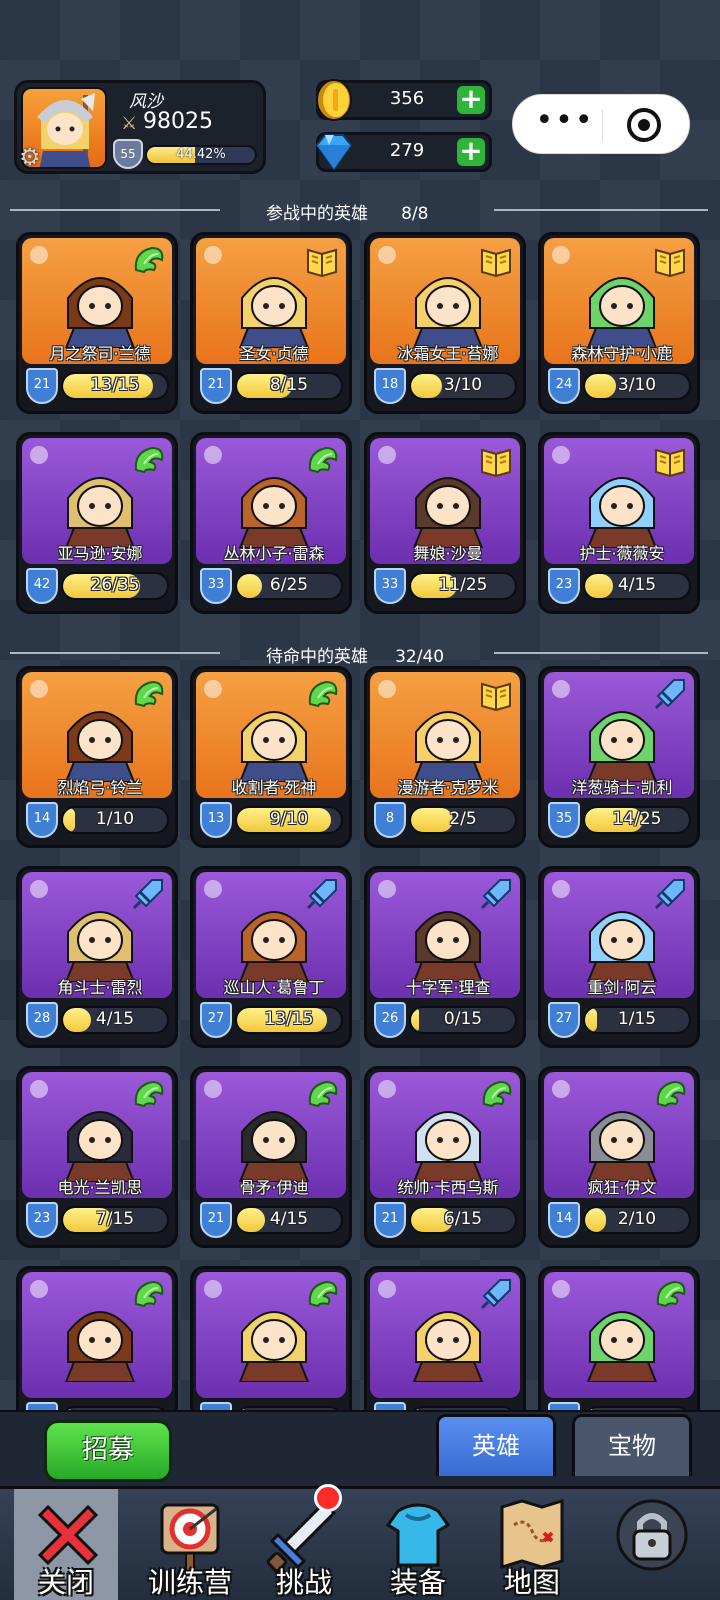 The height and width of the screenshot is (1600, 720). I want to click on hero-progress-text: 2/10, so click(637, 1219).